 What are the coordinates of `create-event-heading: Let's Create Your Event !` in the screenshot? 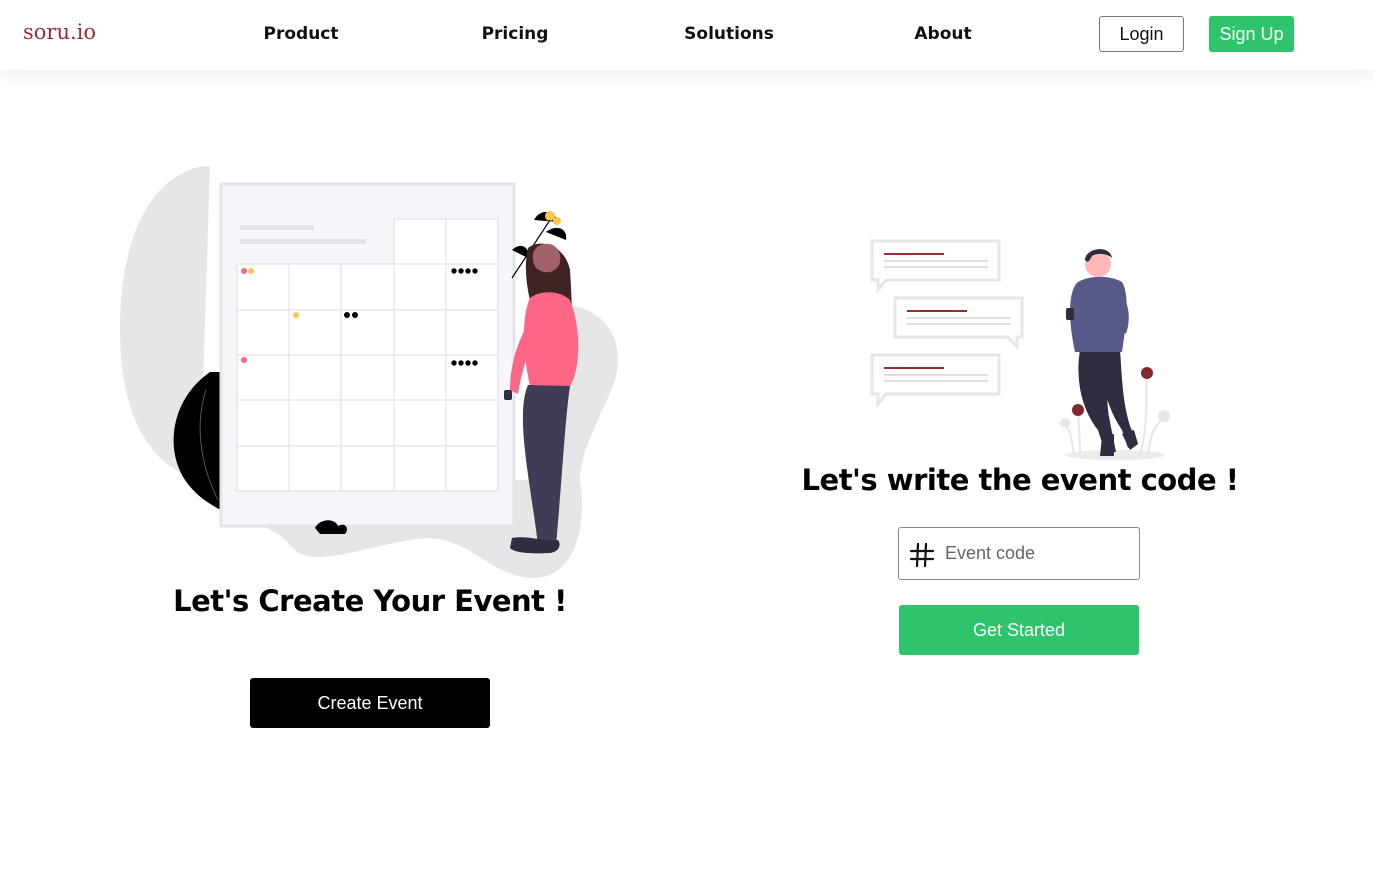 It's located at (370, 601).